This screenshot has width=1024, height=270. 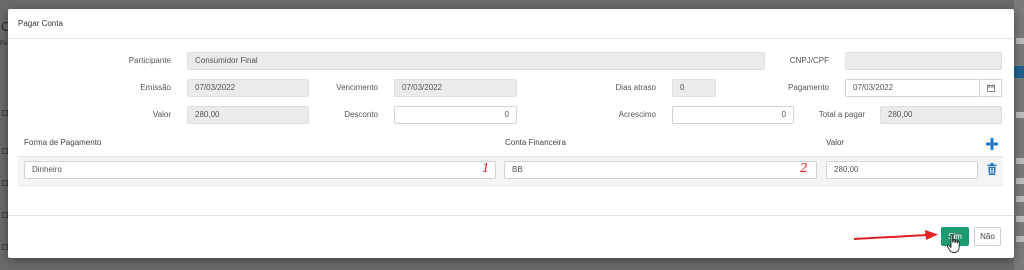 What do you see at coordinates (155, 87) in the screenshot?
I see `emissao-label: Emissão` at bounding box center [155, 87].